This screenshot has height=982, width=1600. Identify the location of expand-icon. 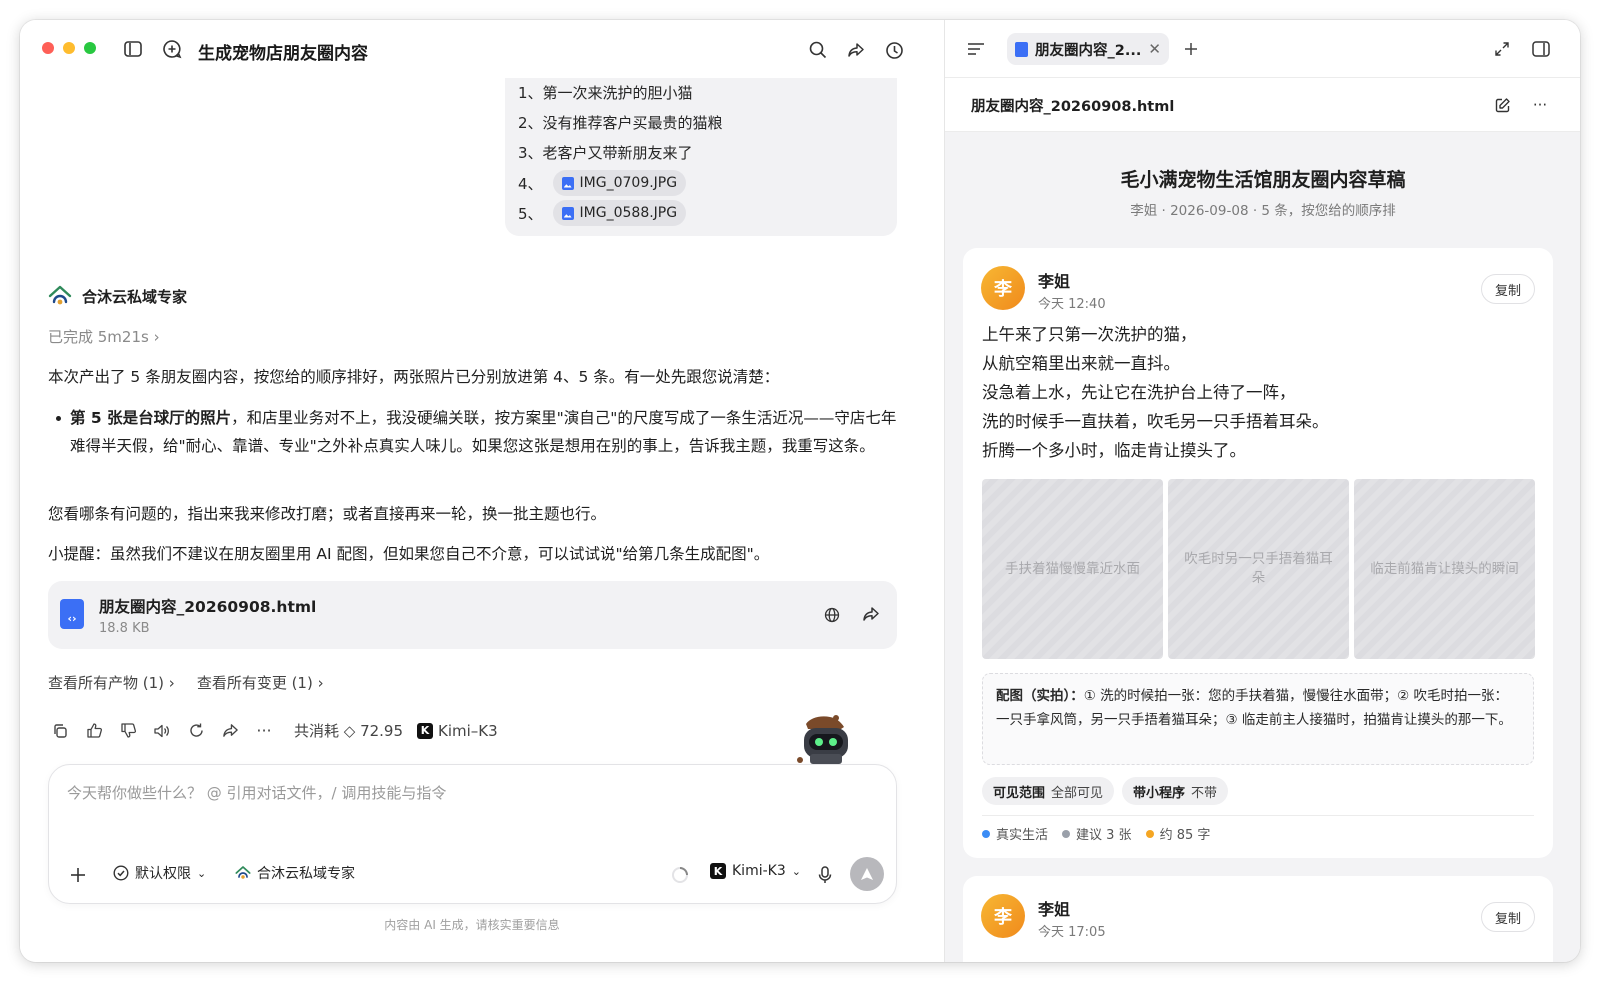
(1502, 49).